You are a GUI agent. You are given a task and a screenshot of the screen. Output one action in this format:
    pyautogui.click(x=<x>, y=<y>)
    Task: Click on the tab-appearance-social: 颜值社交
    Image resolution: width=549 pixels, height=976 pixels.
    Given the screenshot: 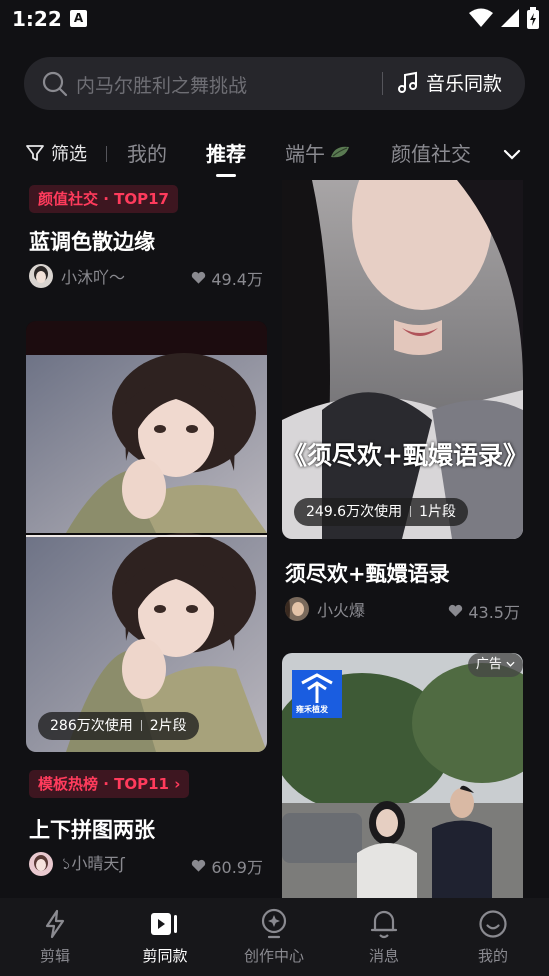 What is the action you would take?
    pyautogui.click(x=431, y=152)
    